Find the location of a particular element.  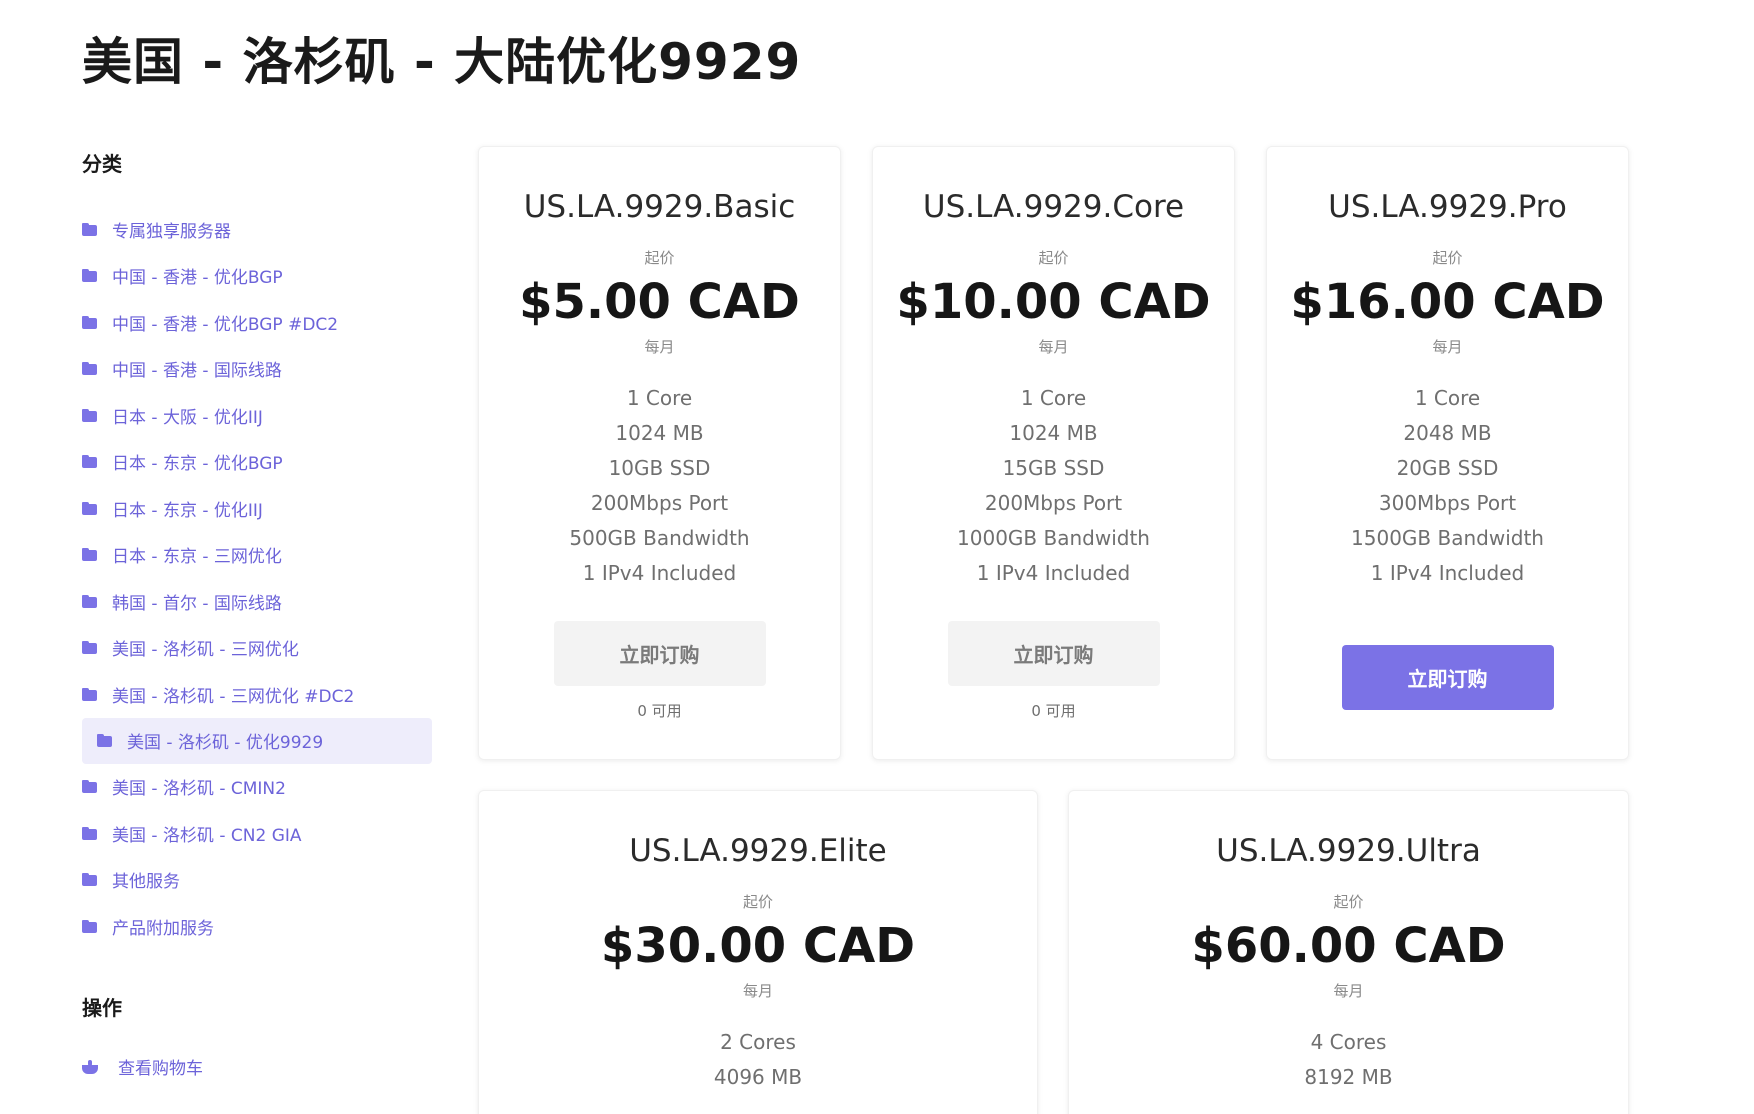

sidebar-category-item: 美国 - 洛杉矶 - CMIN2 is located at coordinates (257, 787).